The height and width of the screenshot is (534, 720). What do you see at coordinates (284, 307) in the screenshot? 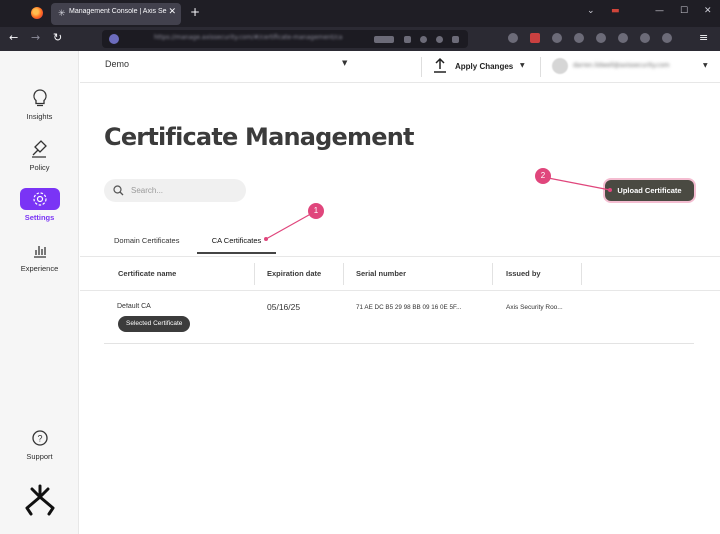
I see `expiration-date: 05/16/25` at bounding box center [284, 307].